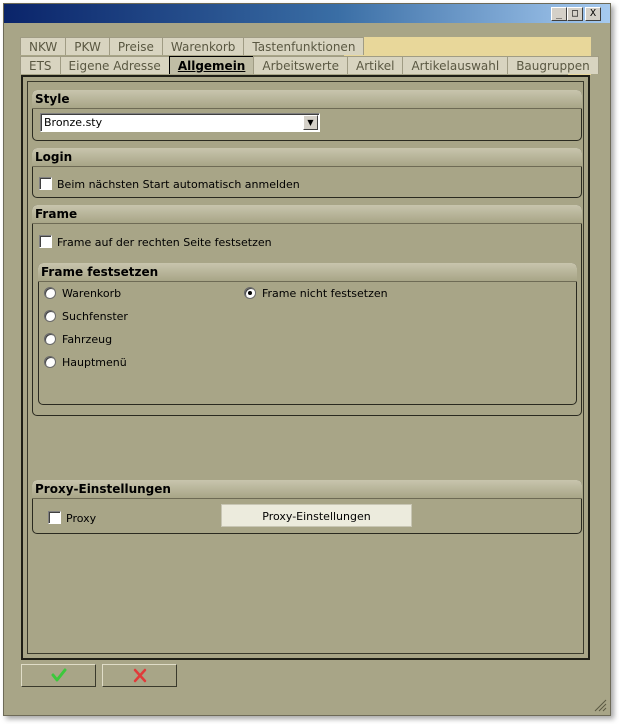 The width and height of the screenshot is (619, 724). Describe the element at coordinates (164, 242) in the screenshot. I see `frame-fix-right-label: Frame auf der rechten Seite festsetzen` at that location.